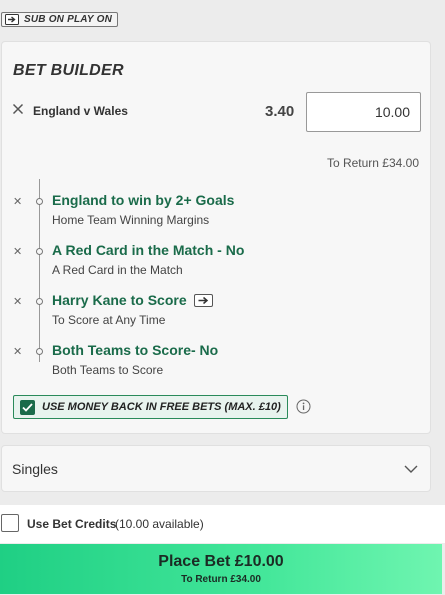 This screenshot has width=445, height=595. Describe the element at coordinates (159, 524) in the screenshot. I see `bet-credits-available: (10.00 available)` at that location.